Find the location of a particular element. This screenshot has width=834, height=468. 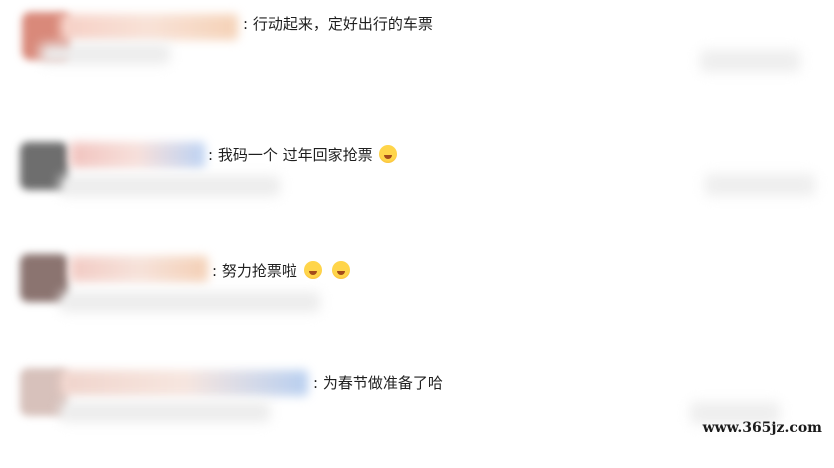

comment-text: : 为春节做准备了哈 is located at coordinates (378, 383).